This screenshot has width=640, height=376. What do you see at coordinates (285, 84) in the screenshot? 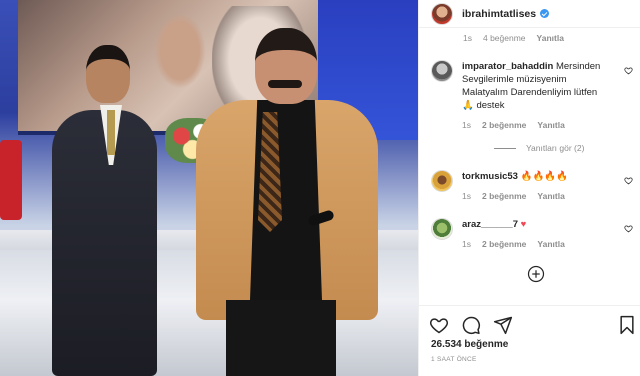
I see `mustache` at bounding box center [285, 84].